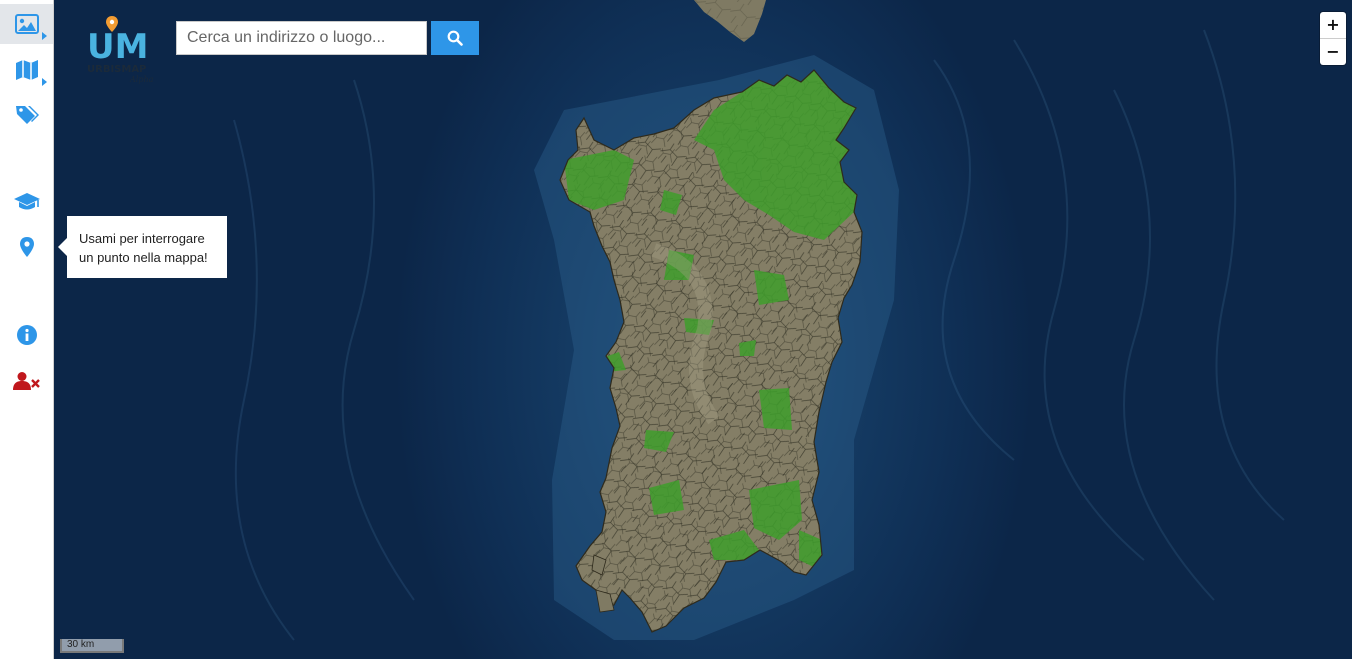 The image size is (1352, 659). I want to click on sidebar-item-tutorial, so click(26, 202).